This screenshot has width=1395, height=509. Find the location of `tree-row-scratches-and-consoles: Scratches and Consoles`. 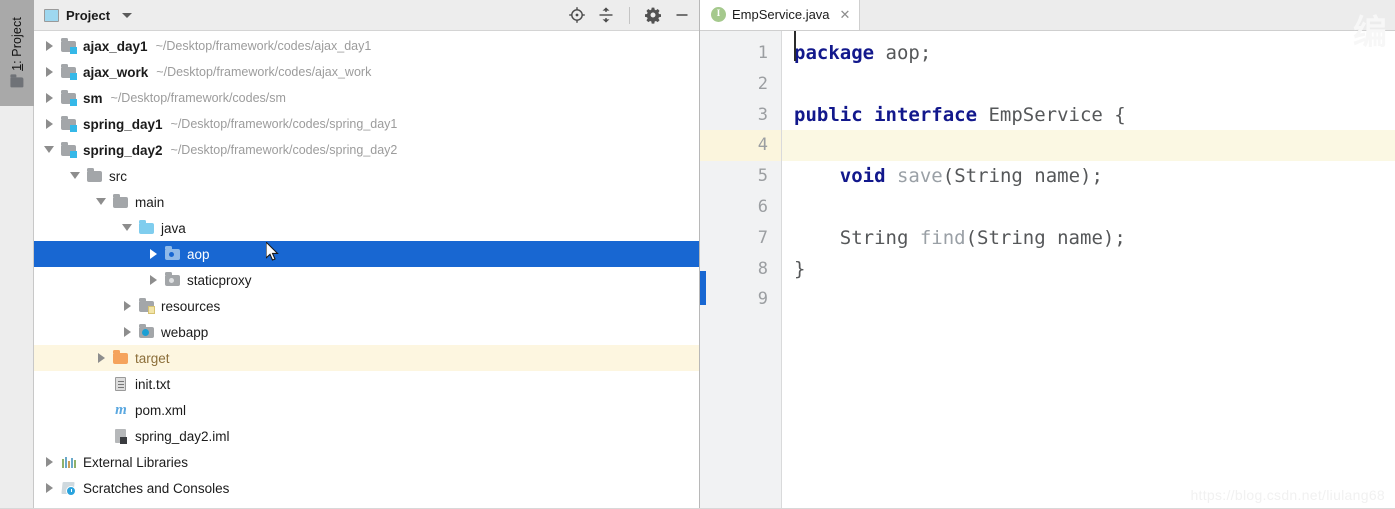

tree-row-scratches-and-consoles: Scratches and Consoles is located at coordinates (366, 488).